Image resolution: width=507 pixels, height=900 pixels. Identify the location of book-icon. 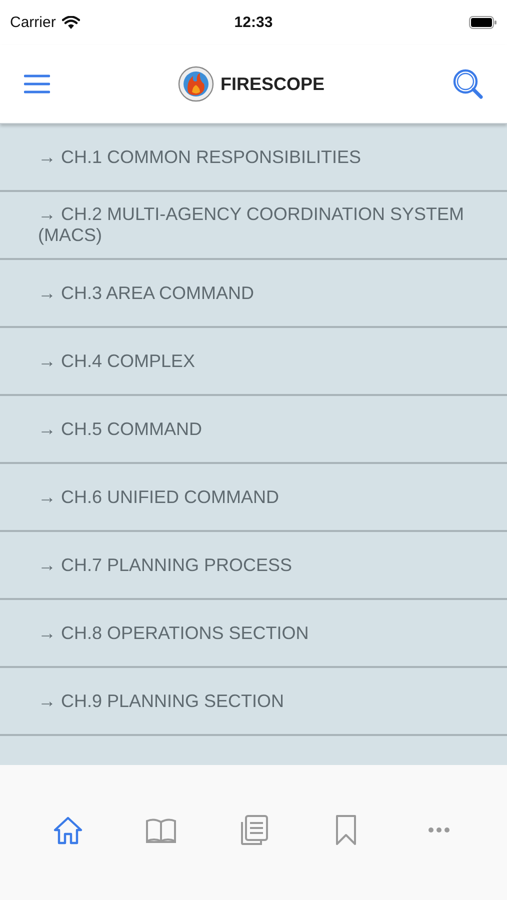
(160, 829).